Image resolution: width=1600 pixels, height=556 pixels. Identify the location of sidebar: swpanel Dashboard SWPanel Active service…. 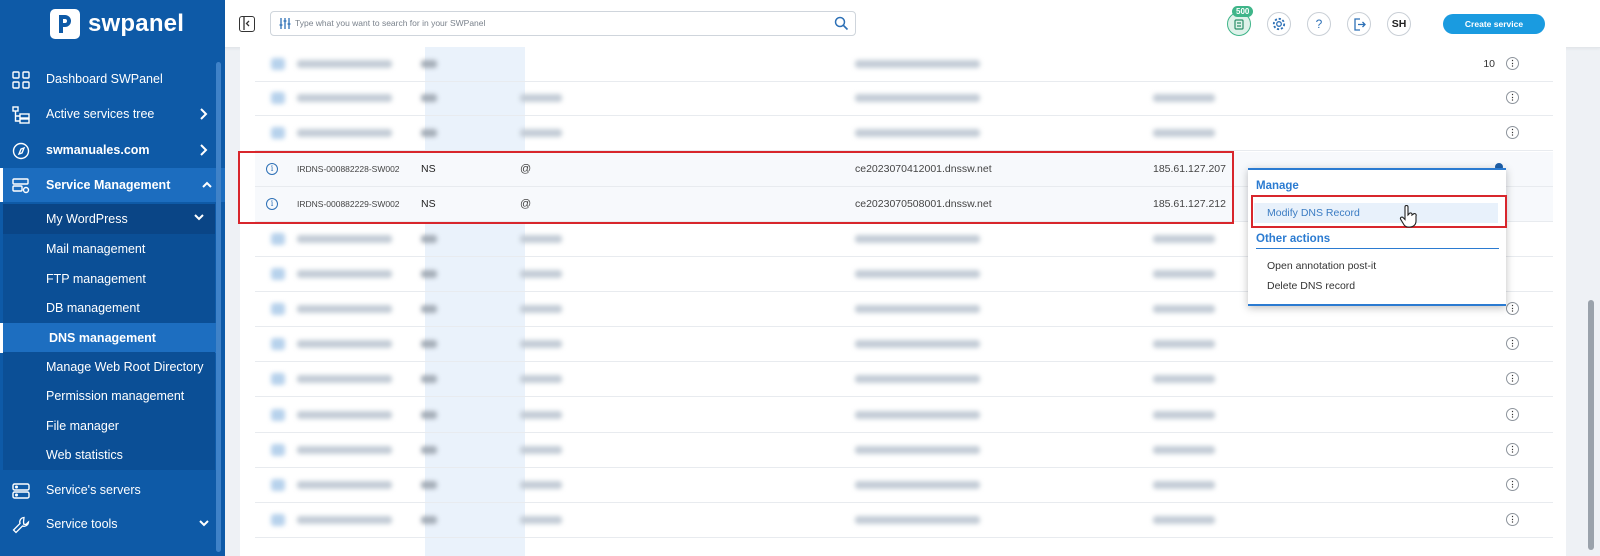
(112, 278).